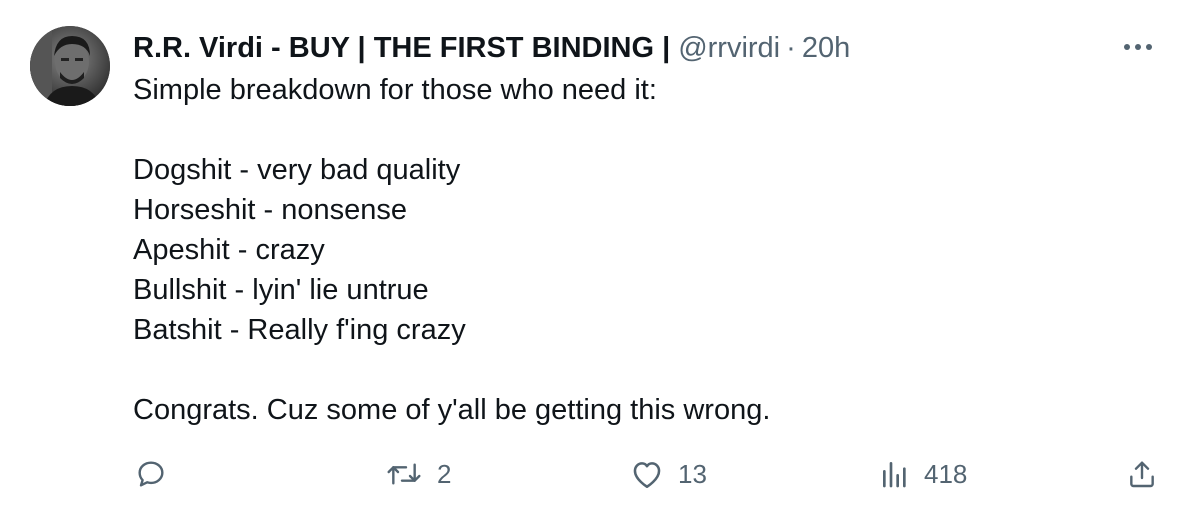 This screenshot has width=1180, height=508. What do you see at coordinates (692, 473) in the screenshot?
I see `like-count: 13` at bounding box center [692, 473].